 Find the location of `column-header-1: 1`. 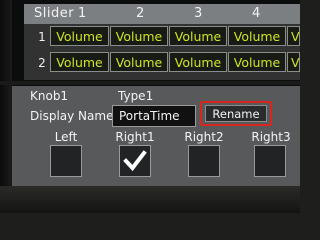

column-header-1: 1 is located at coordinates (82, 13).